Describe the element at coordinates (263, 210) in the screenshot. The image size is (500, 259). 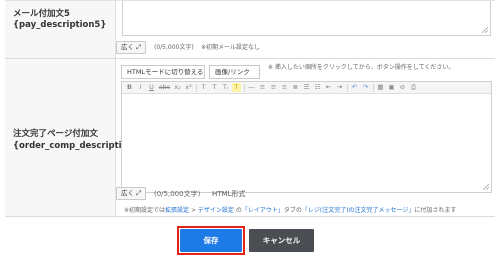
I see `layout-tab-link: 「レイアウト」` at that location.